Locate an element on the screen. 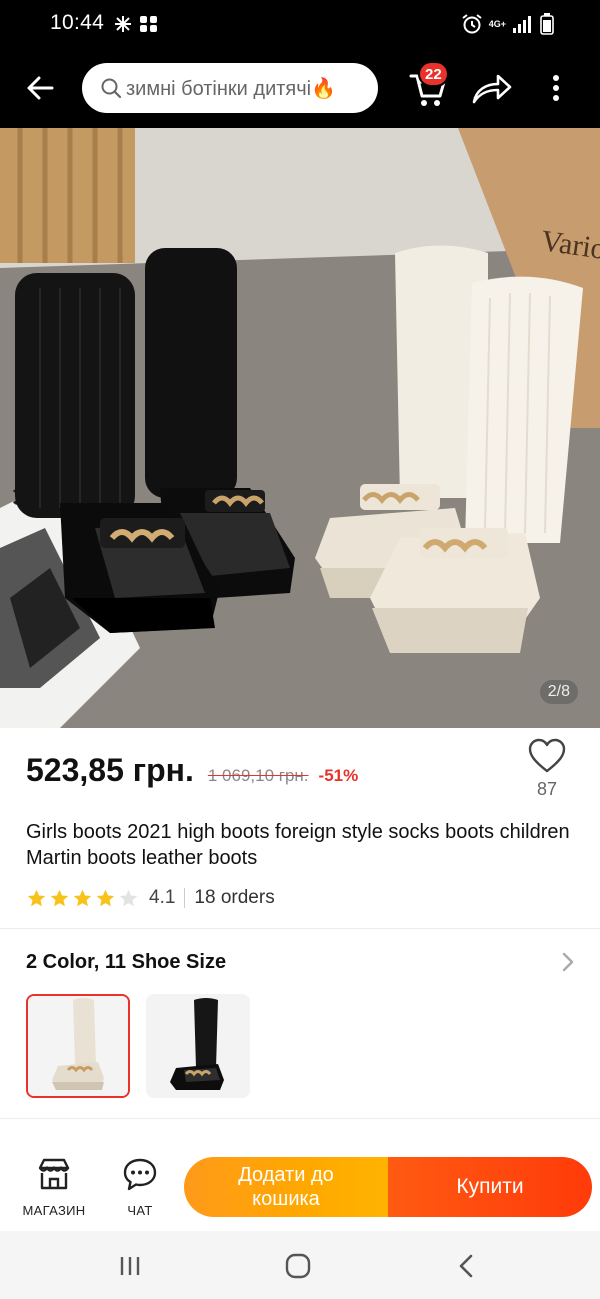 This screenshot has width=600, height=1299. recent-apps-icon is located at coordinates (130, 1266).